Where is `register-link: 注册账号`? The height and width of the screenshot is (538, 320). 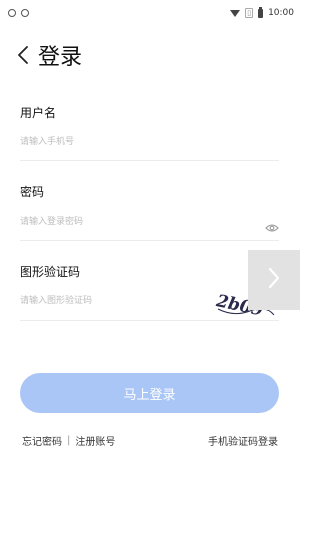
register-link: 注册账号 is located at coordinates (95, 440).